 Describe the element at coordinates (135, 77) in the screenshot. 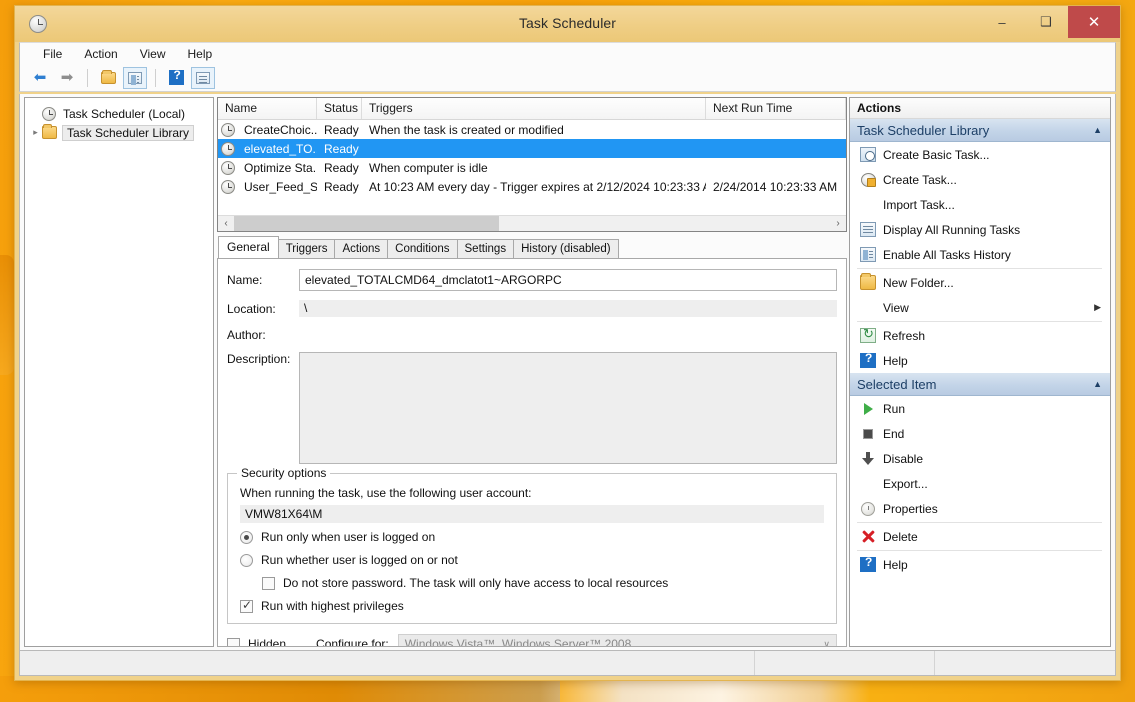

I see `show-hide-console-tree-icon` at that location.